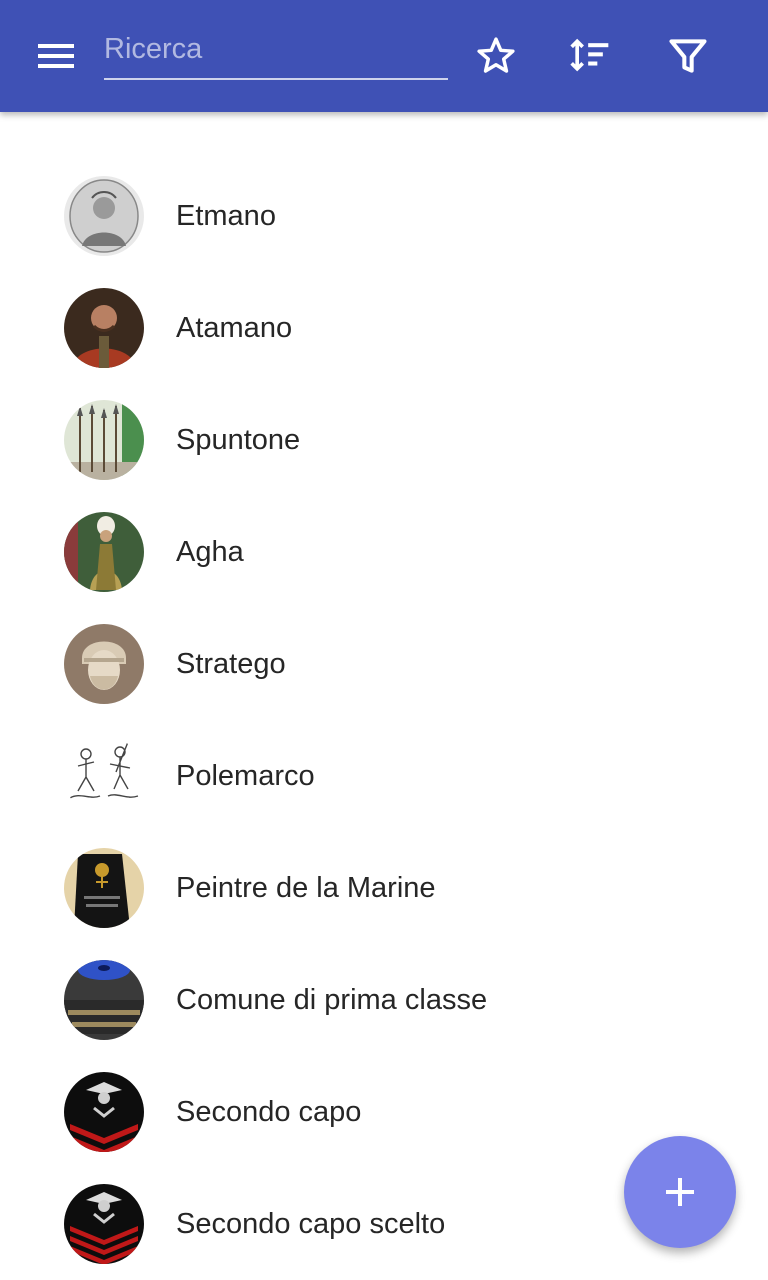 Image resolution: width=768 pixels, height=1280 pixels. Describe the element at coordinates (104, 552) in the screenshot. I see `ottoman-figure-image` at that location.